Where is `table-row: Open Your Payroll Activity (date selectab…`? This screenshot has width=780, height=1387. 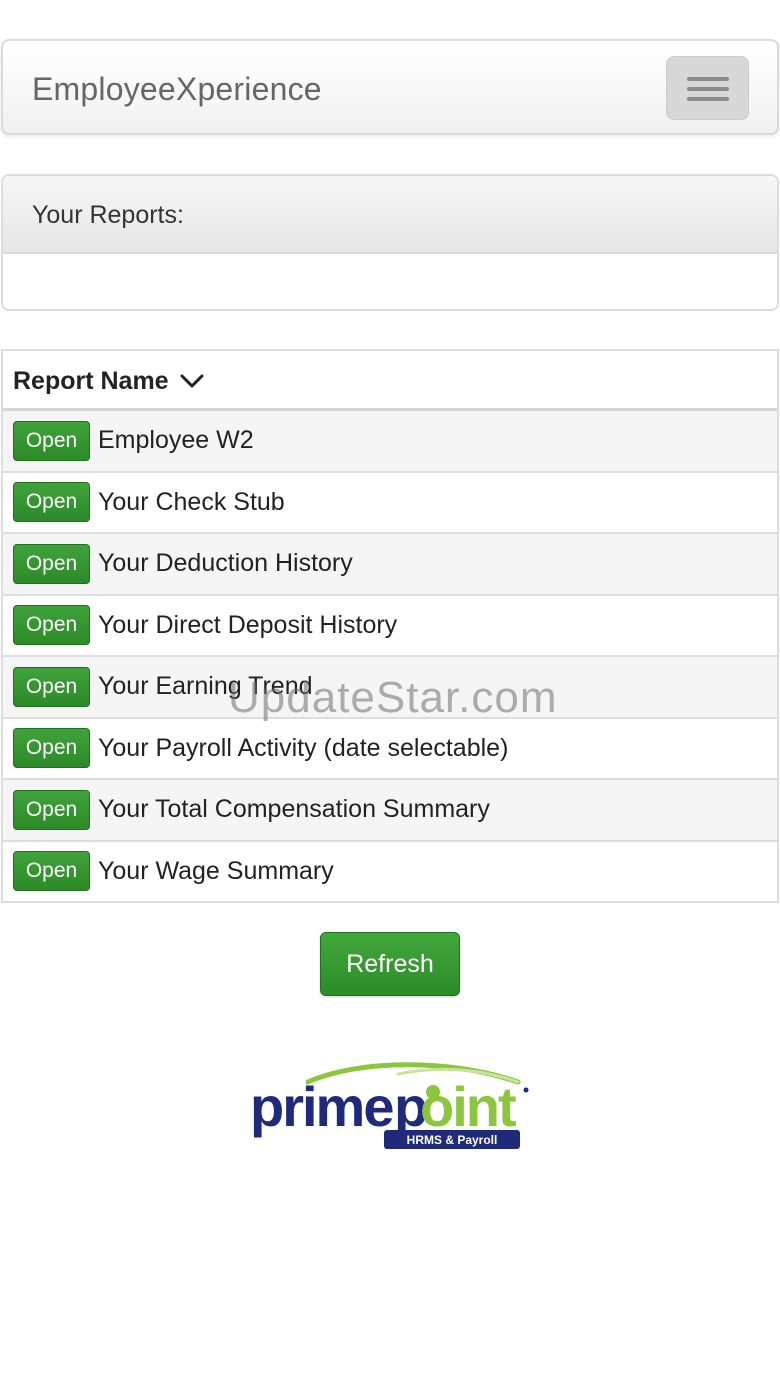
table-row: Open Your Payroll Activity (date selectab… is located at coordinates (390, 749).